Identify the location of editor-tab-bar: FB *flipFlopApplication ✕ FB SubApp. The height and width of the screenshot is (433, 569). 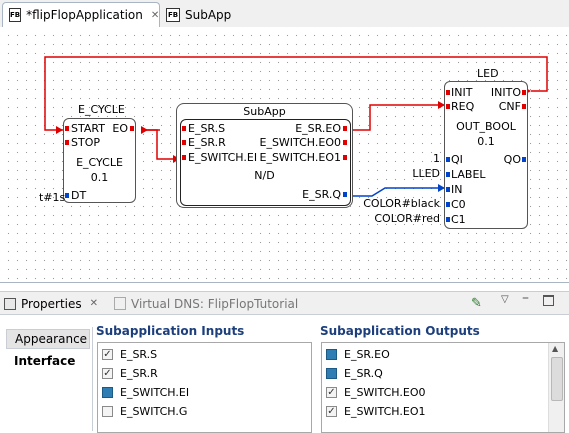
(284, 14).